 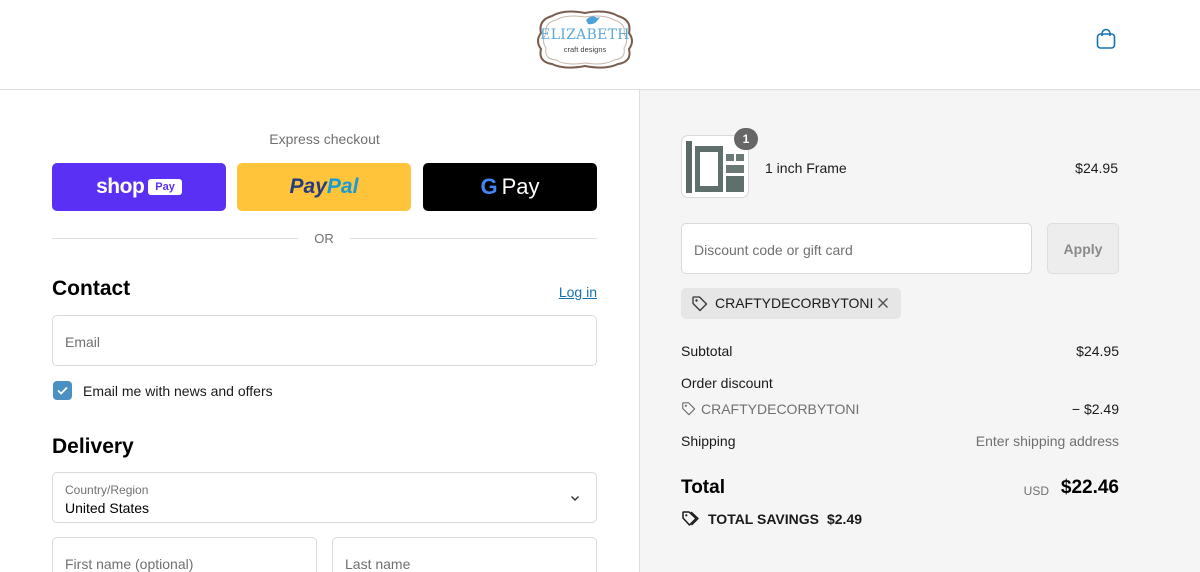 What do you see at coordinates (727, 383) in the screenshot?
I see `order-discount-label: Order discount` at bounding box center [727, 383].